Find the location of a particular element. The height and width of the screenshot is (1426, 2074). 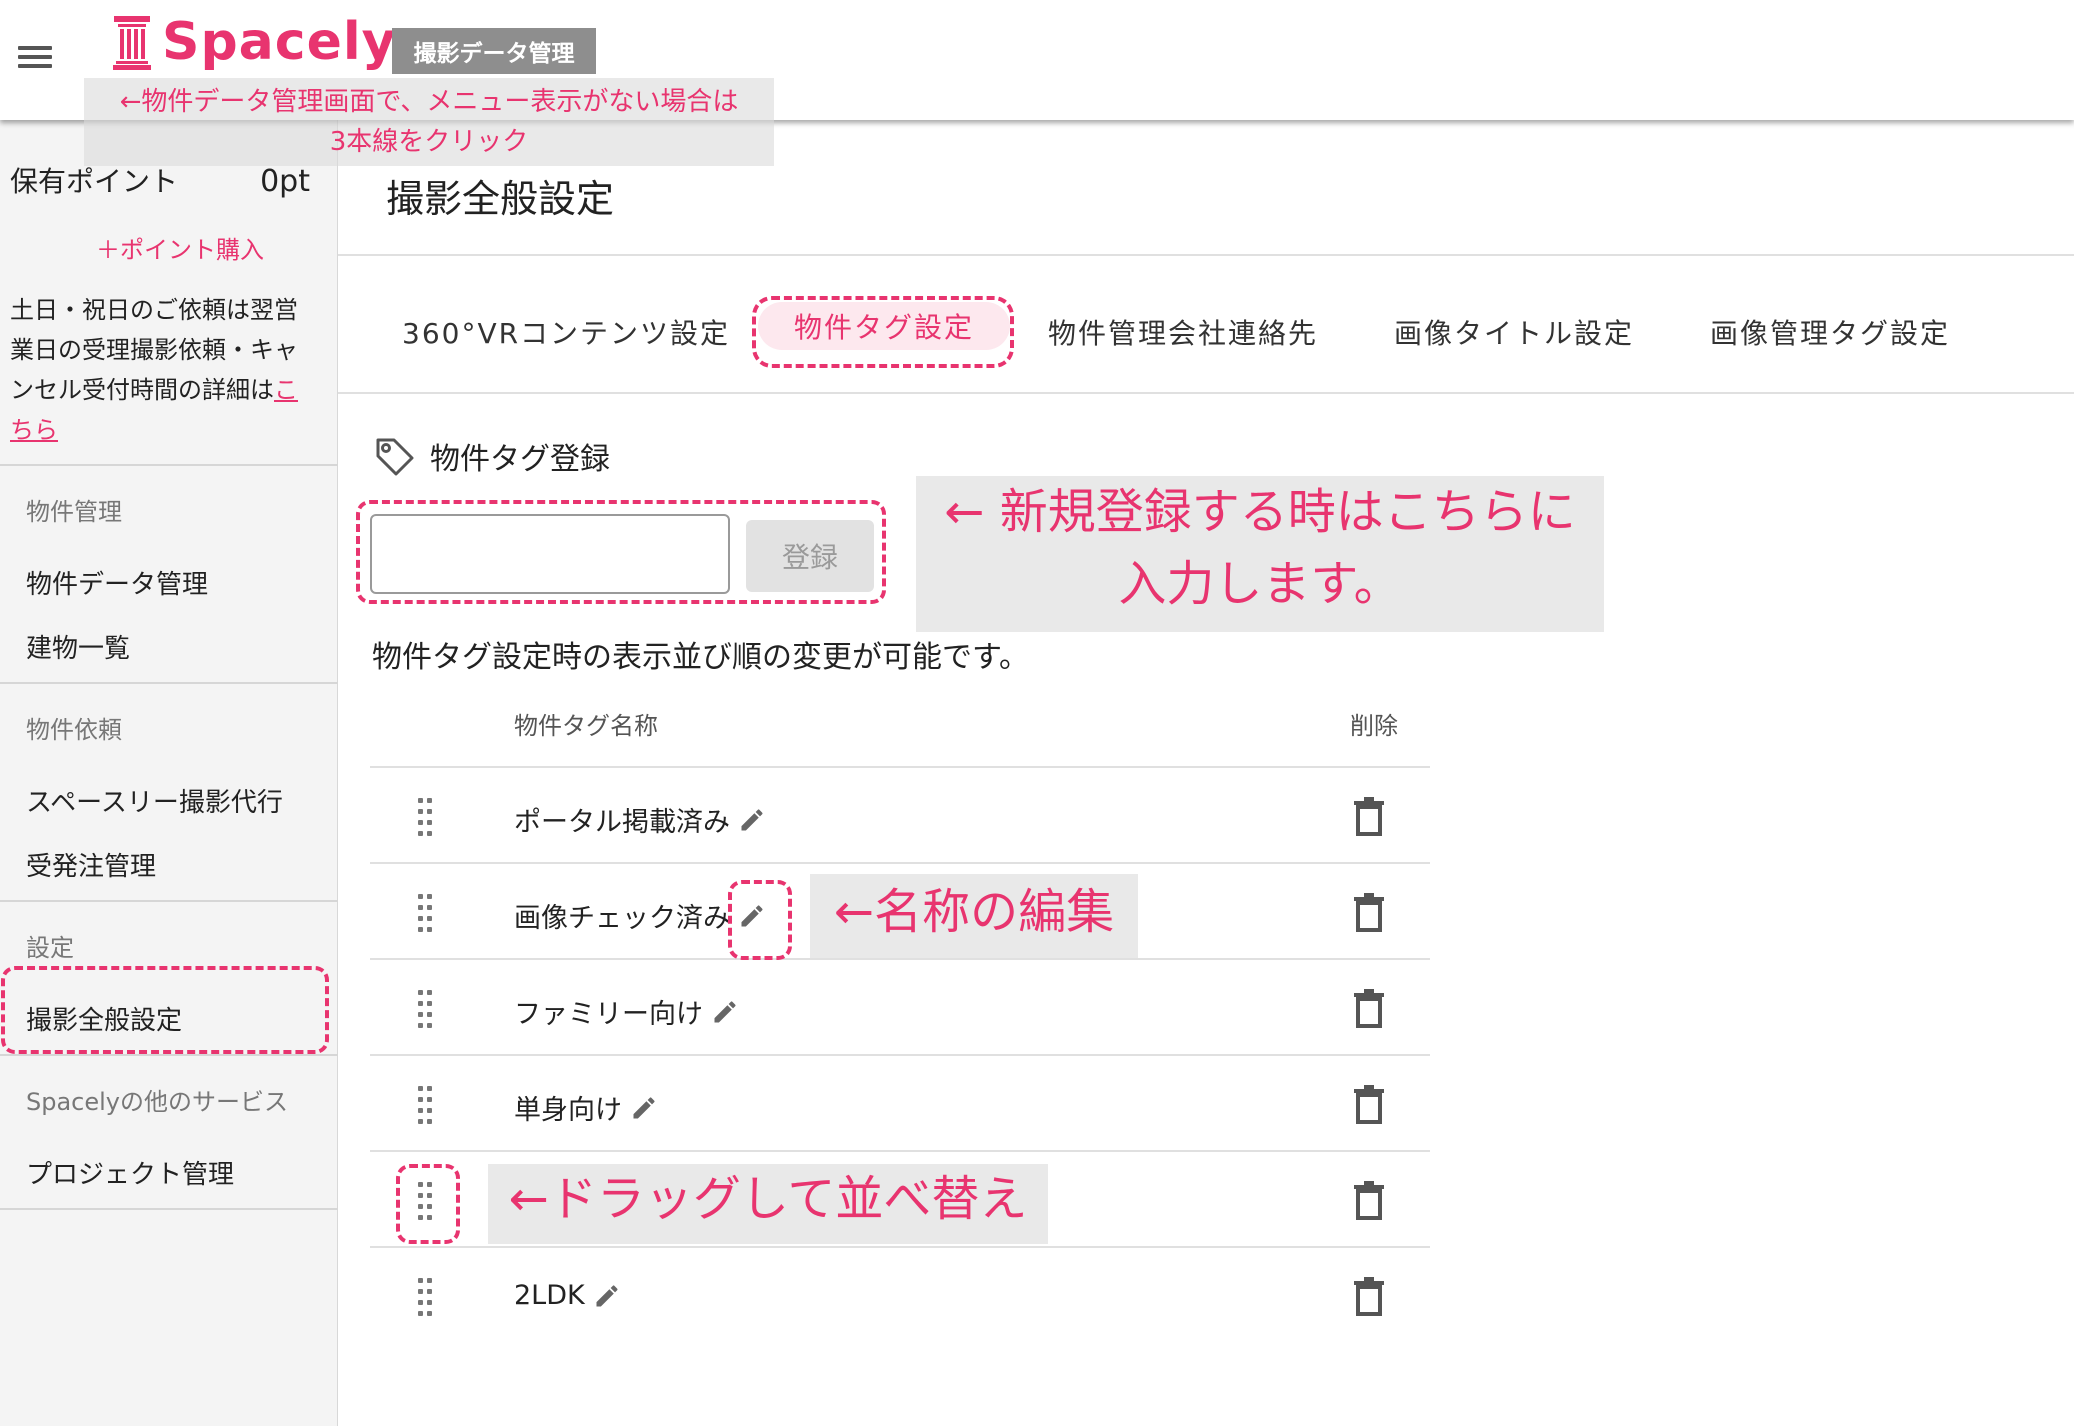

tag-name: 単身向け is located at coordinates (568, 1110).